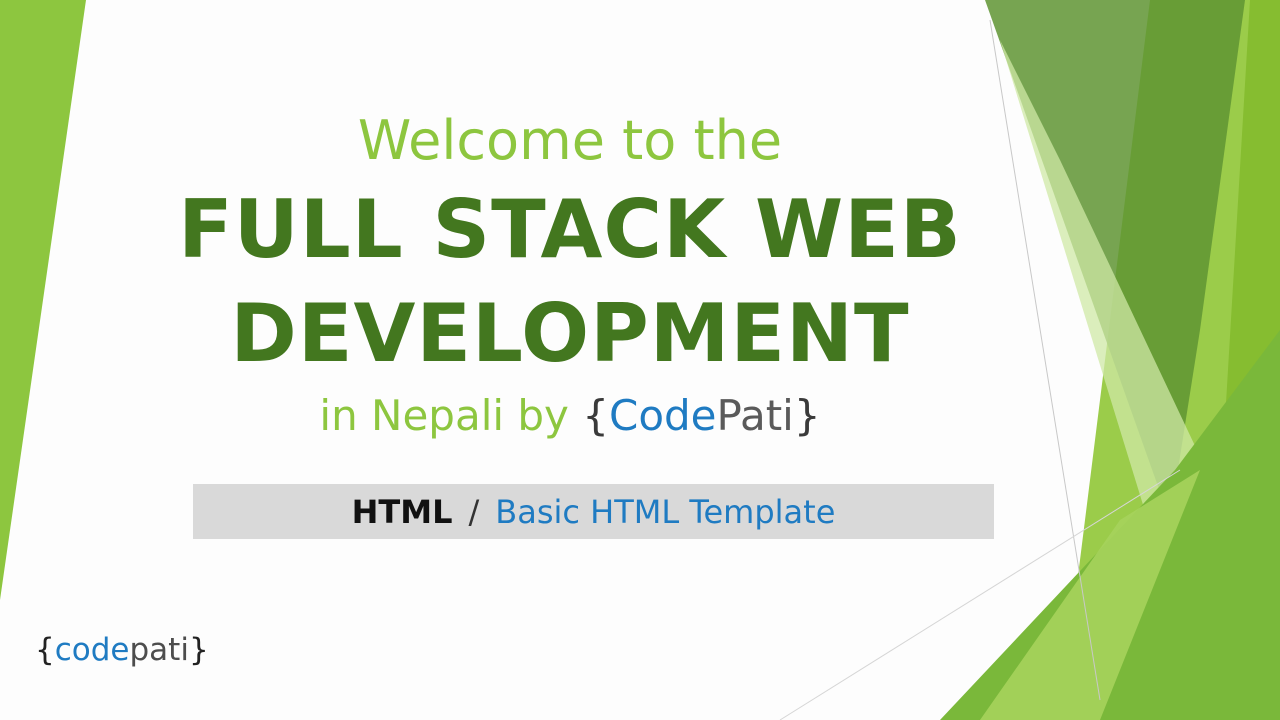  I want to click on brand-code: Code, so click(663, 415).